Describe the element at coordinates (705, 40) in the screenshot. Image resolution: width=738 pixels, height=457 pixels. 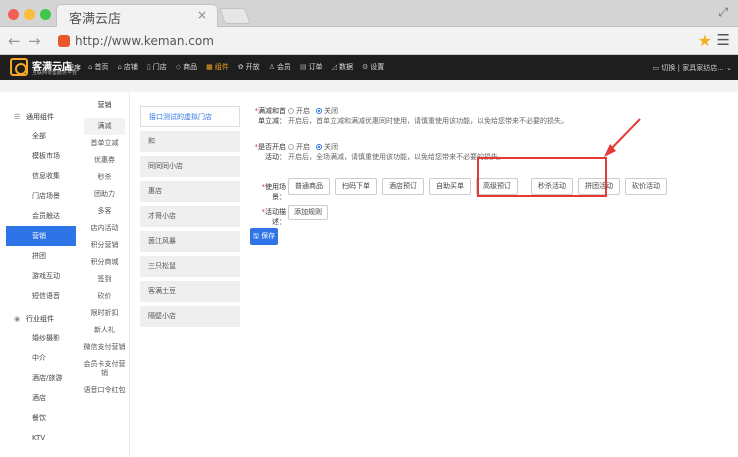
I see `bookmark-star-icon: ★` at that location.